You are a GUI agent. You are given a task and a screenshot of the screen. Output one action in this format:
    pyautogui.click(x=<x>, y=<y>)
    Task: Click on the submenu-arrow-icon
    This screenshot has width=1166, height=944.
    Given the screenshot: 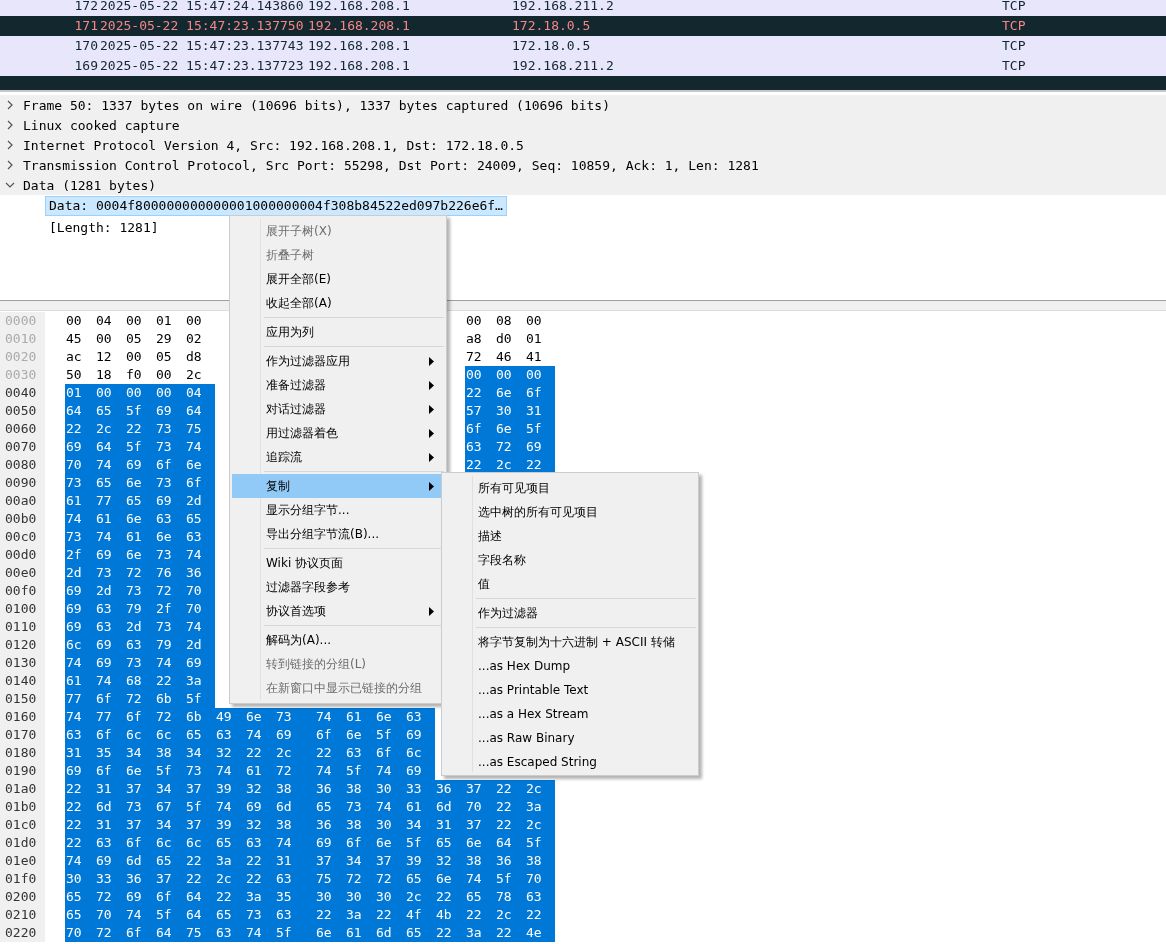 What is the action you would take?
    pyautogui.click(x=431, y=457)
    